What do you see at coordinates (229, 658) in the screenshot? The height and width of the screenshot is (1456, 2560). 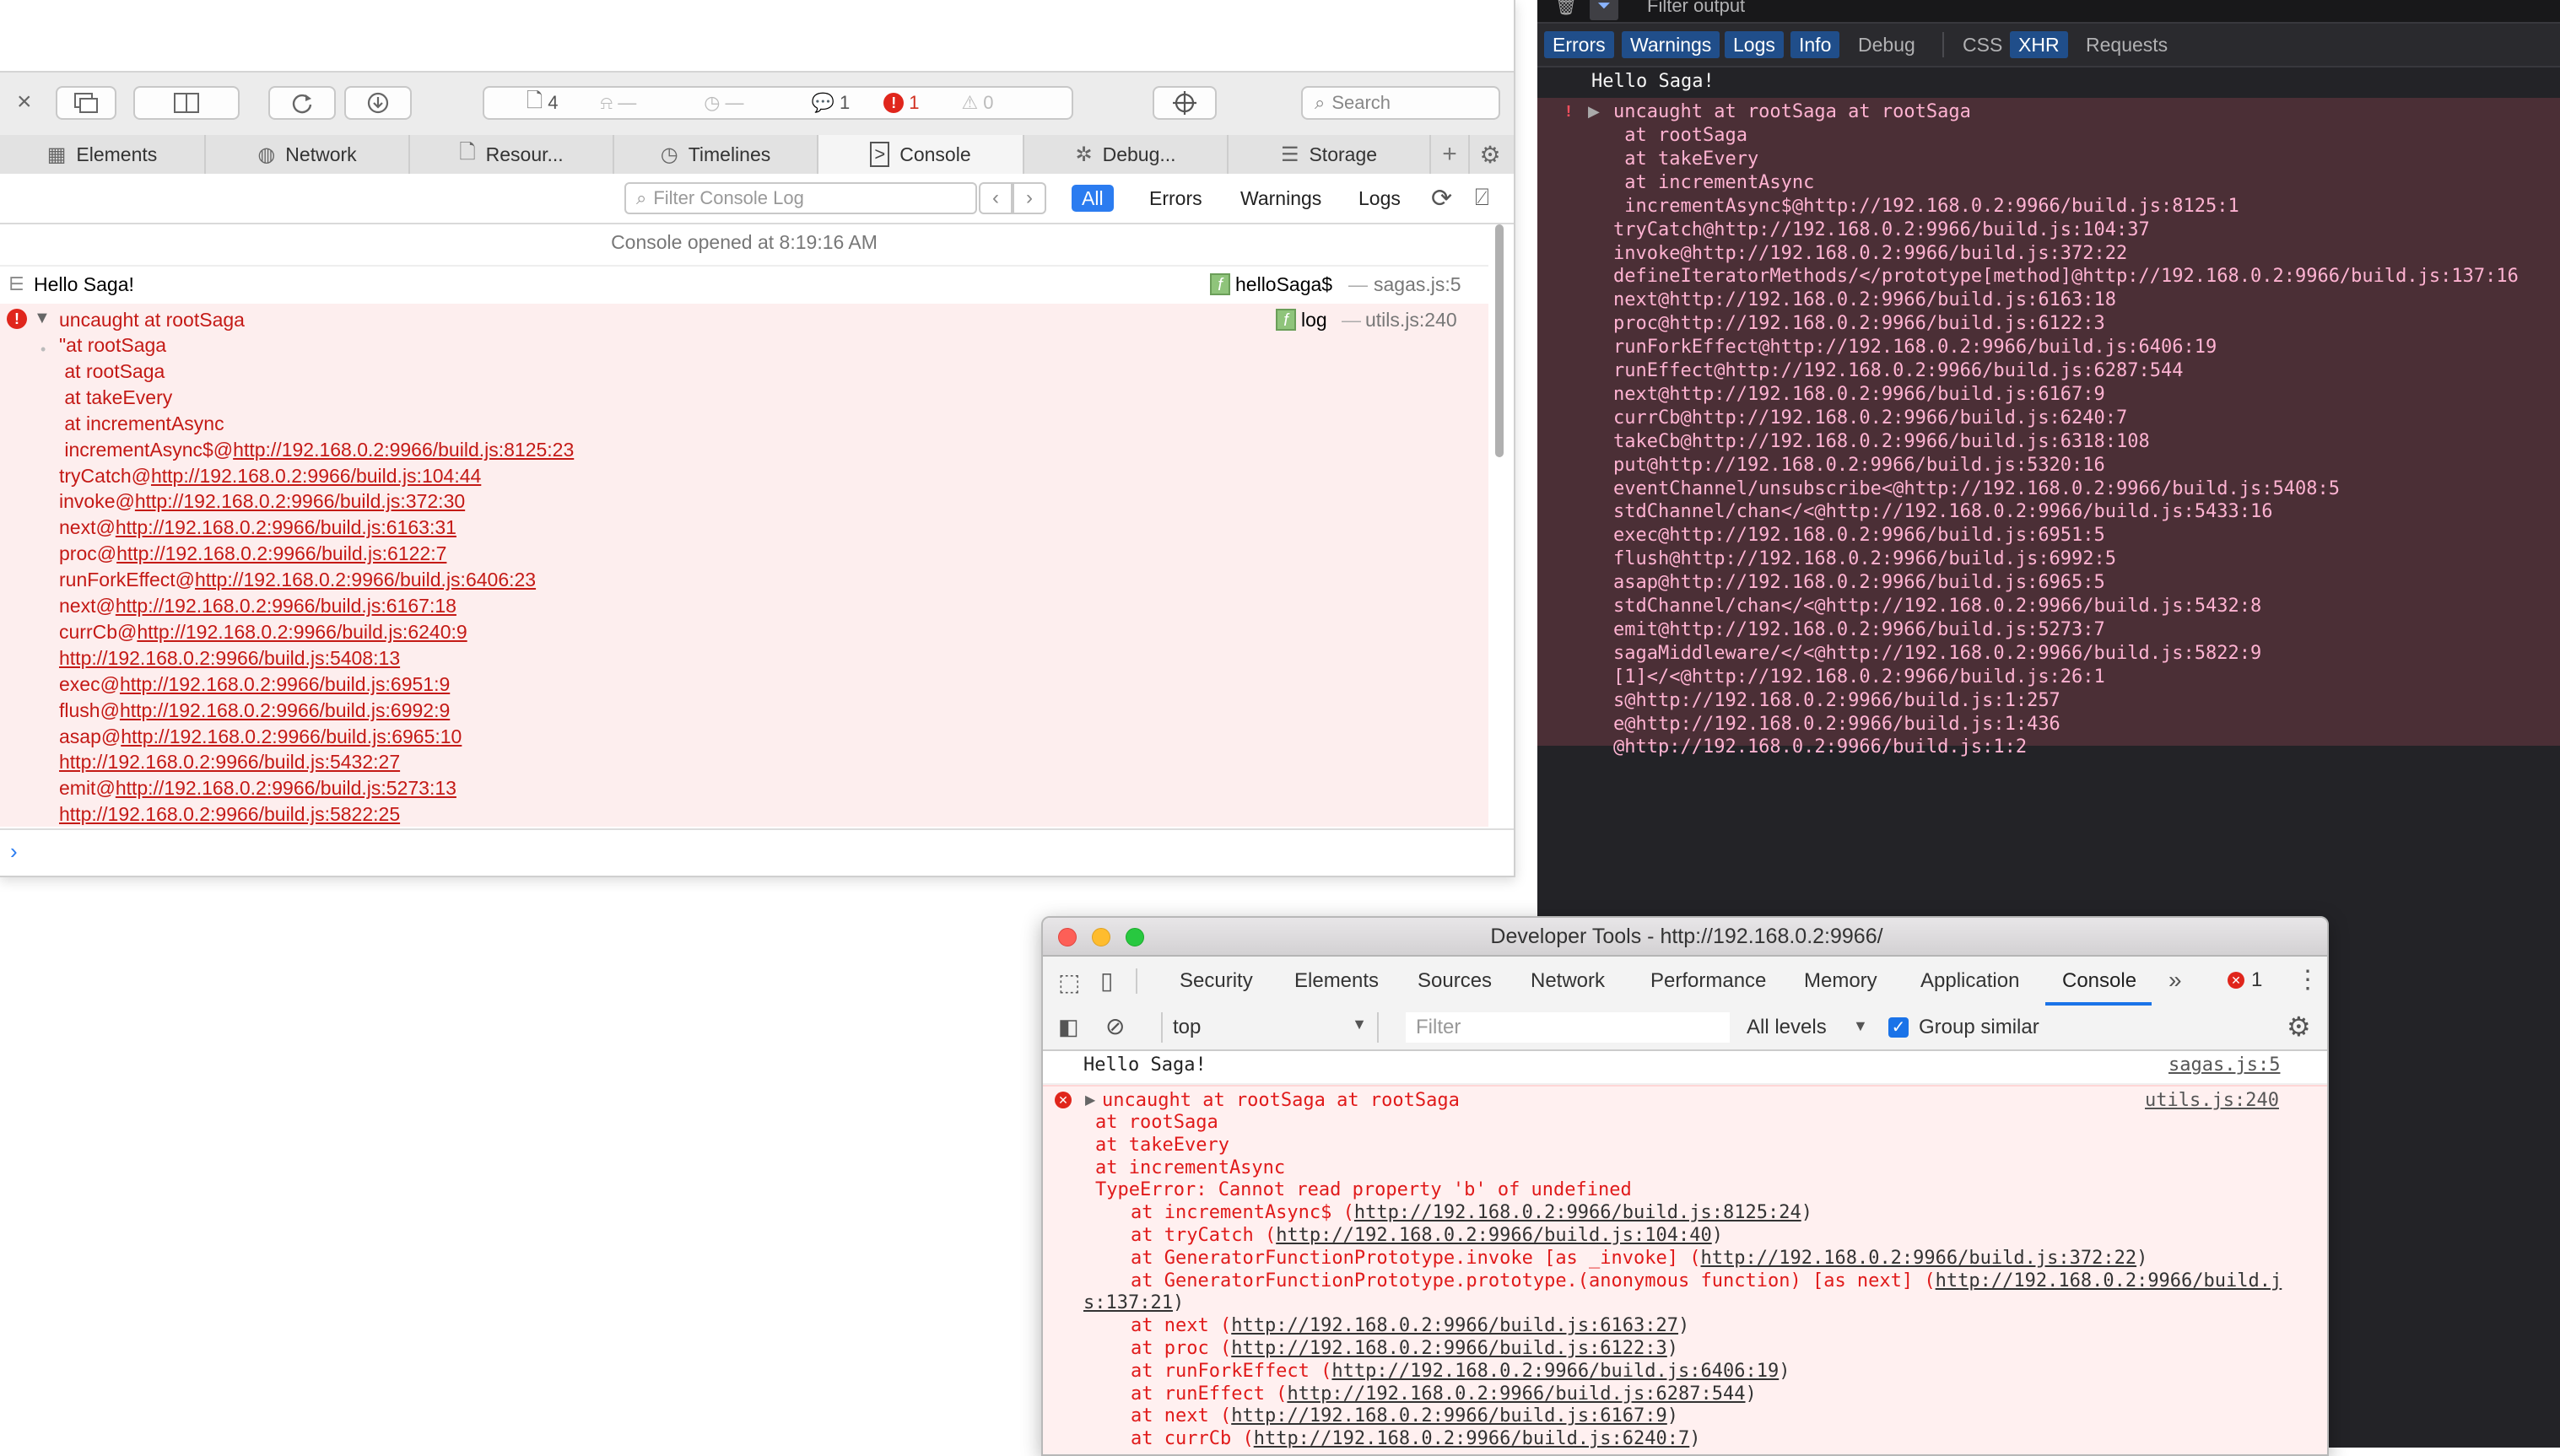 I see `frame-url-link: http://192.168.0.2:9966/build.js:5408:13` at bounding box center [229, 658].